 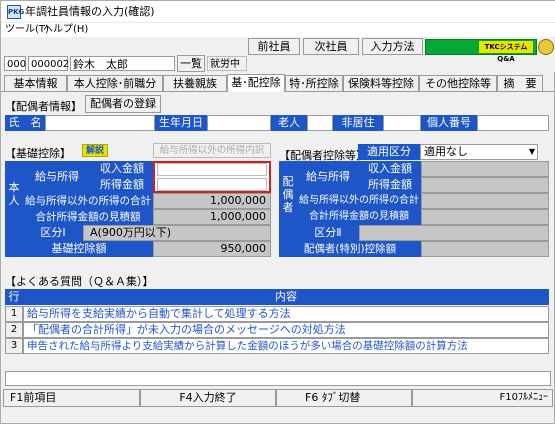 What do you see at coordinates (212, 169) in the screenshot?
I see `income-amount-input` at bounding box center [212, 169].